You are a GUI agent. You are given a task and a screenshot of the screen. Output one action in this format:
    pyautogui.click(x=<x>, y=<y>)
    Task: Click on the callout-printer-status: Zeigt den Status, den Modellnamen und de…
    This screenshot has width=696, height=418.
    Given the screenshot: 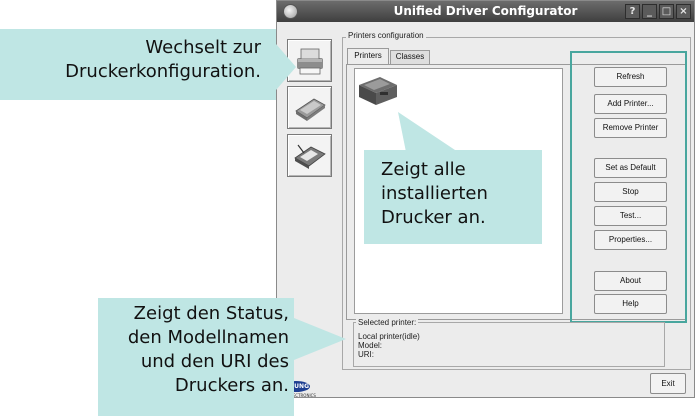 What is the action you would take?
    pyautogui.click(x=196, y=357)
    